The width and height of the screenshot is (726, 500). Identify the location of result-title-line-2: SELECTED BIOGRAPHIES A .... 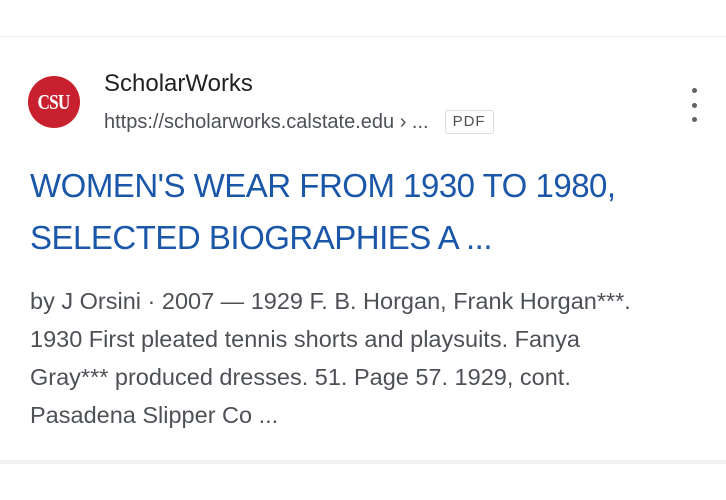
(261, 237).